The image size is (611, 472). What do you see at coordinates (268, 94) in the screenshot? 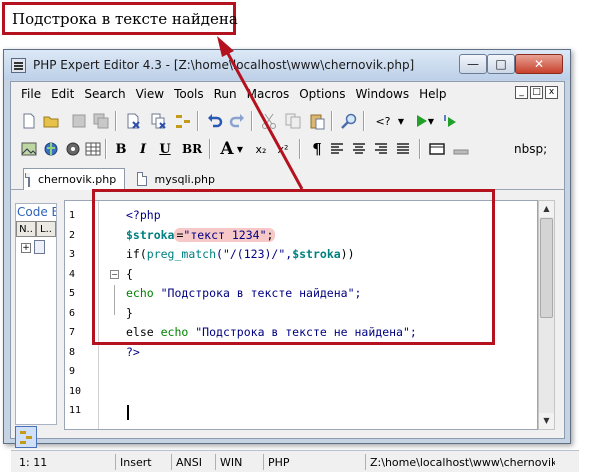
I see `menu-macros: Macros` at bounding box center [268, 94].